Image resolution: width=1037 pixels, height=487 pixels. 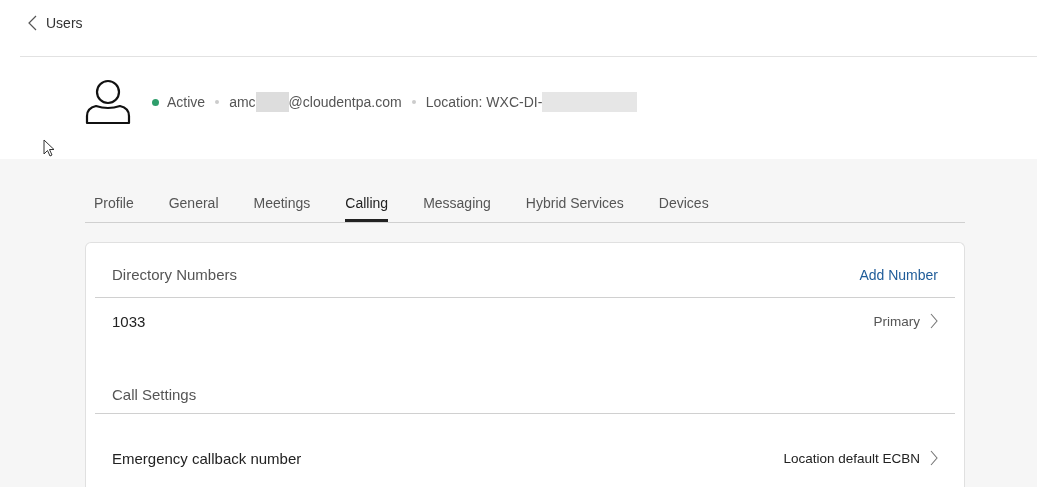 What do you see at coordinates (154, 394) in the screenshot?
I see `section-title: Call Settings` at bounding box center [154, 394].